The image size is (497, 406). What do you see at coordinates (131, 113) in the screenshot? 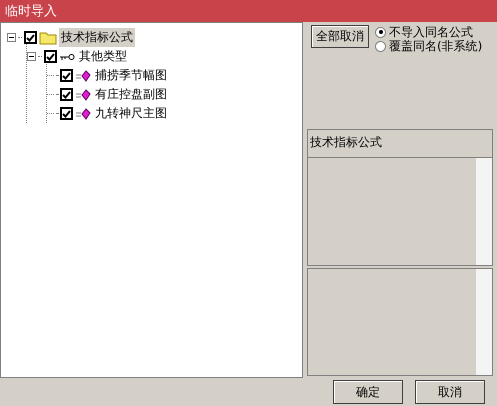
I see `tree-item: 九转神尺主图` at bounding box center [131, 113].